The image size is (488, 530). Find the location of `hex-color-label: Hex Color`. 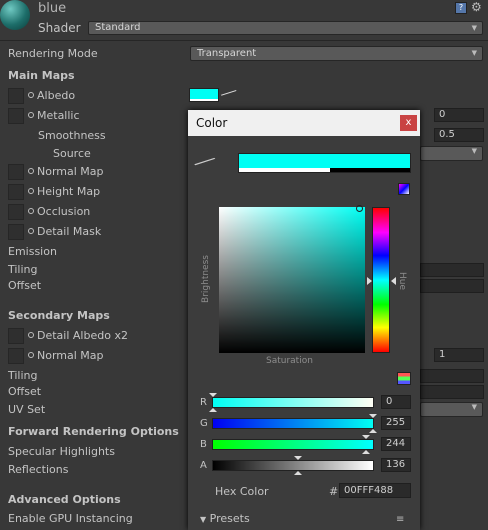

hex-color-label: Hex Color is located at coordinates (242, 491).